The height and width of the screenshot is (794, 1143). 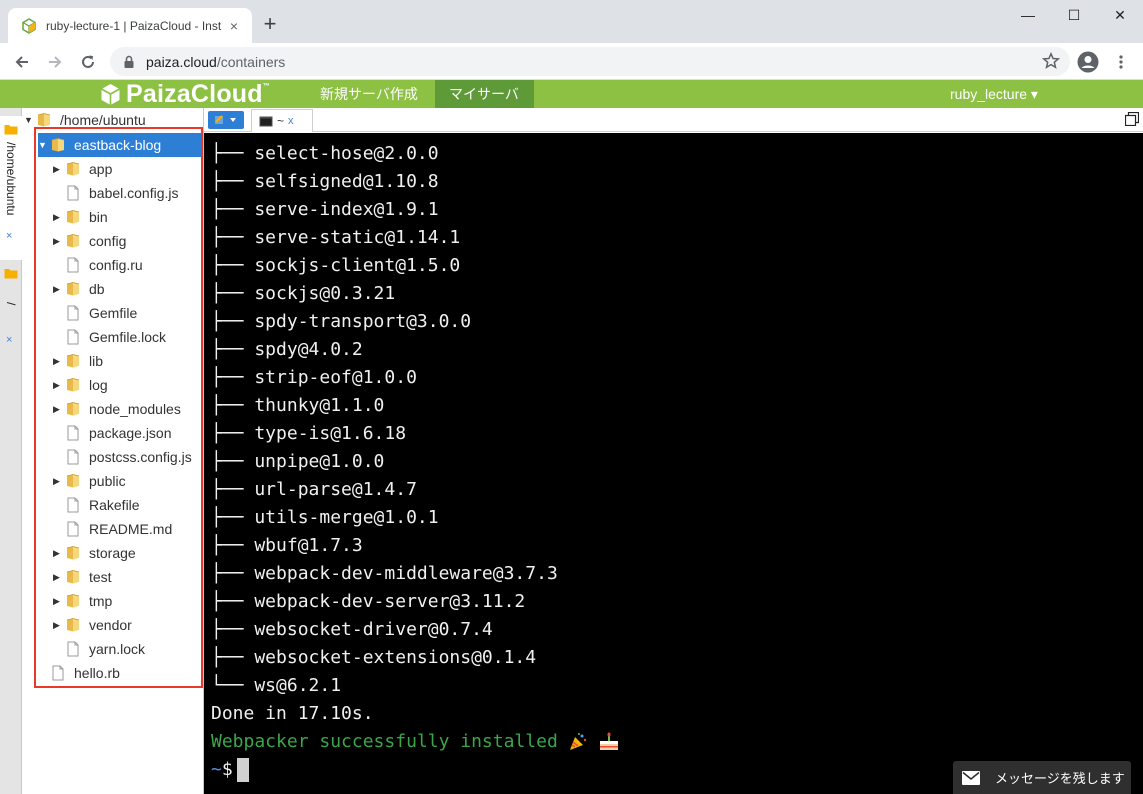 I want to click on tree-folder-item: ▶ test, so click(x=82, y=577).